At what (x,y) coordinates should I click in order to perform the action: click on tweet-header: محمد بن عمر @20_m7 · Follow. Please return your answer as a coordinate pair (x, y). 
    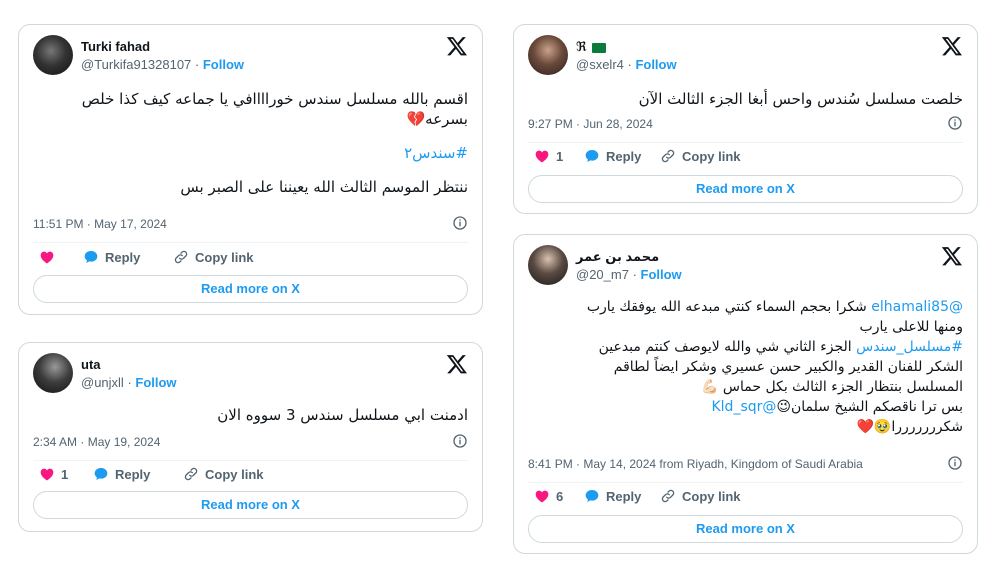
    Looking at the image, I should click on (745, 267).